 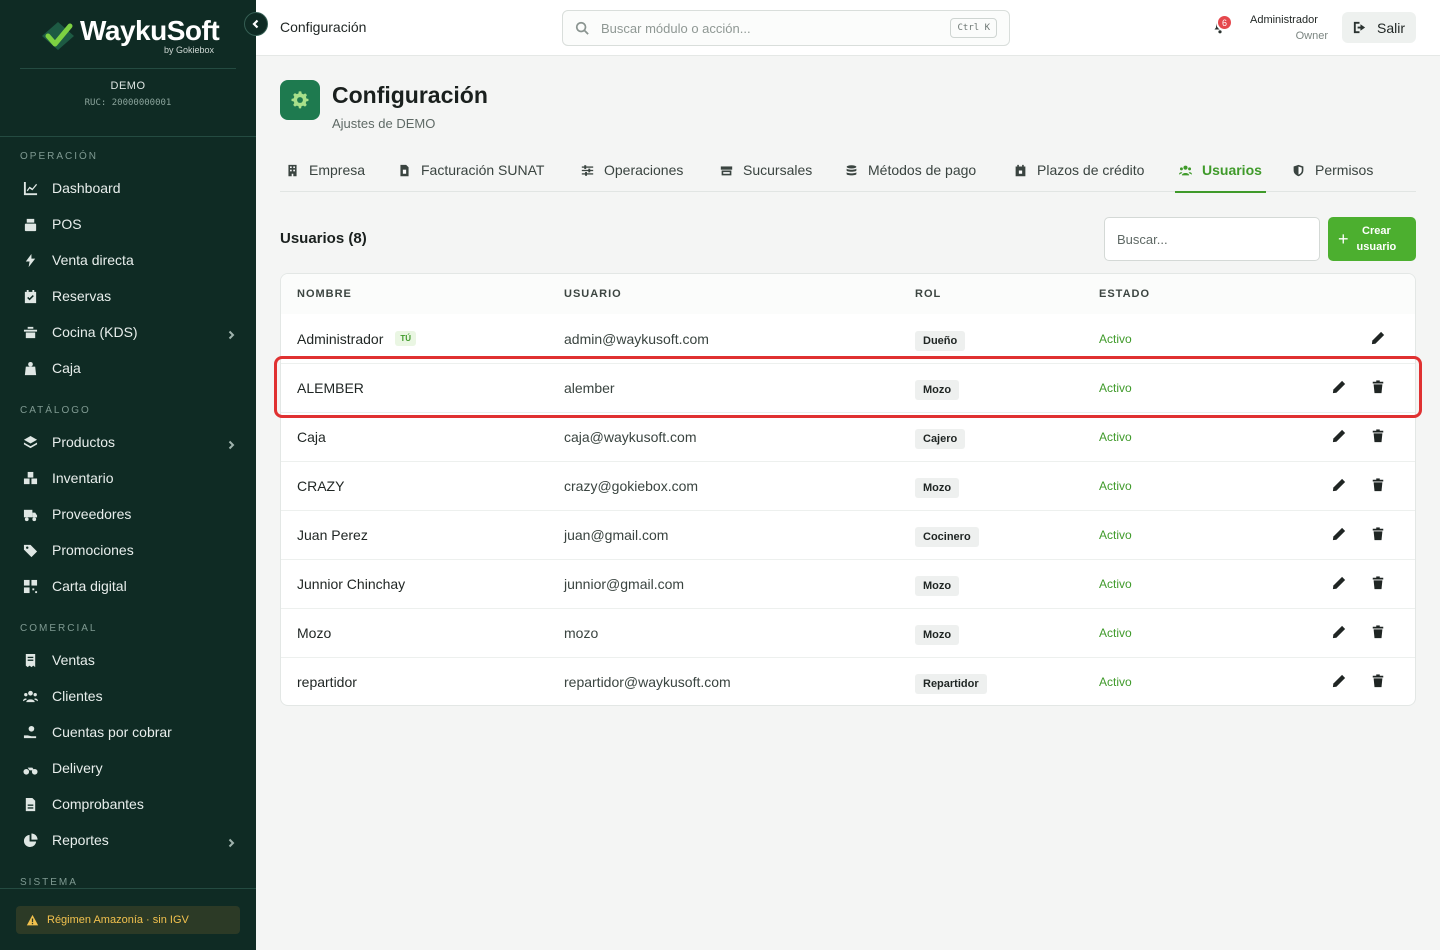 What do you see at coordinates (337, 170) in the screenshot?
I see `tab-label: Empresa` at bounding box center [337, 170].